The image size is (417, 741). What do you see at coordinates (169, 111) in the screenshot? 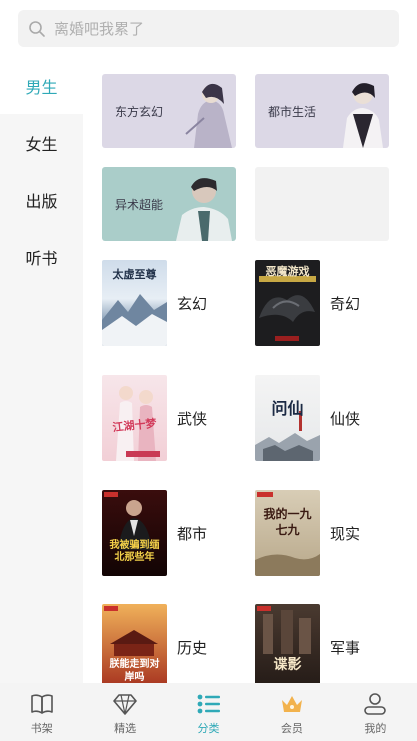
I see `banner-eastern-fantasy: 东方玄幻` at bounding box center [169, 111].